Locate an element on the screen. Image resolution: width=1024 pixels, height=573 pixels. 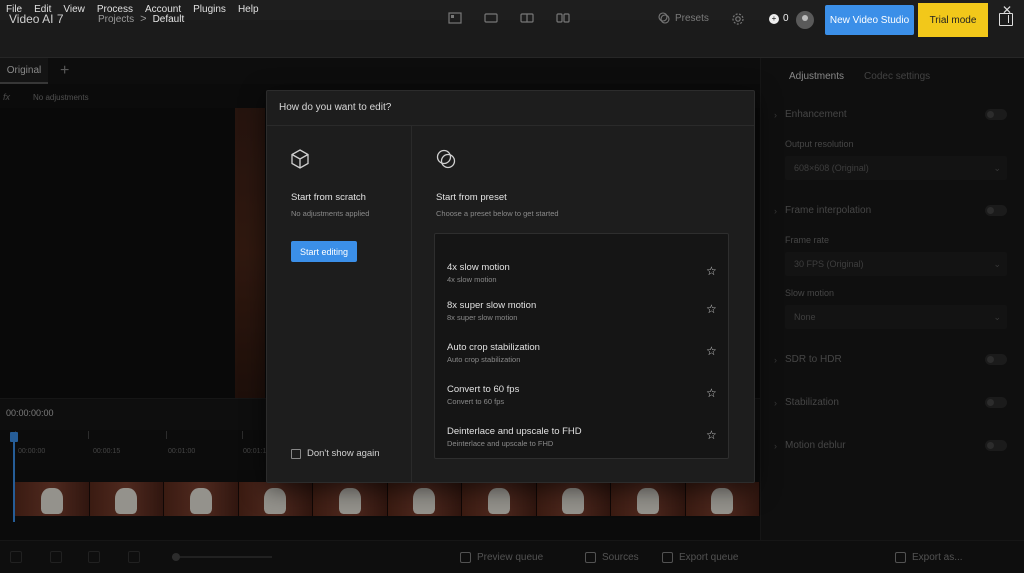
wide-view-icon is located at coordinates (491, 18).